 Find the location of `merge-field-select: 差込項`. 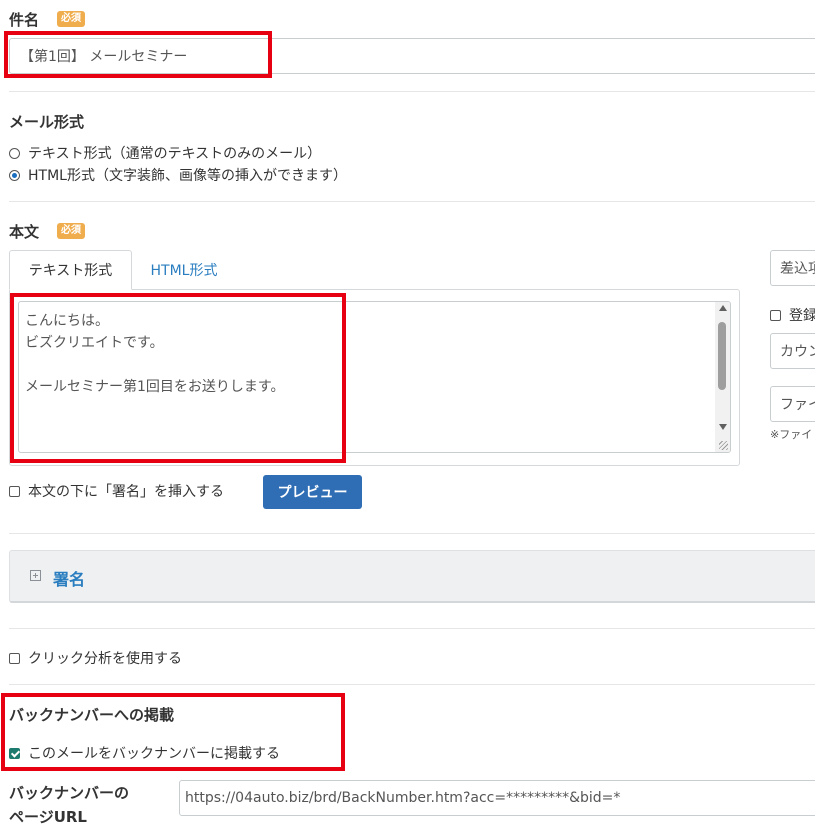

merge-field-select: 差込項 is located at coordinates (792, 268).